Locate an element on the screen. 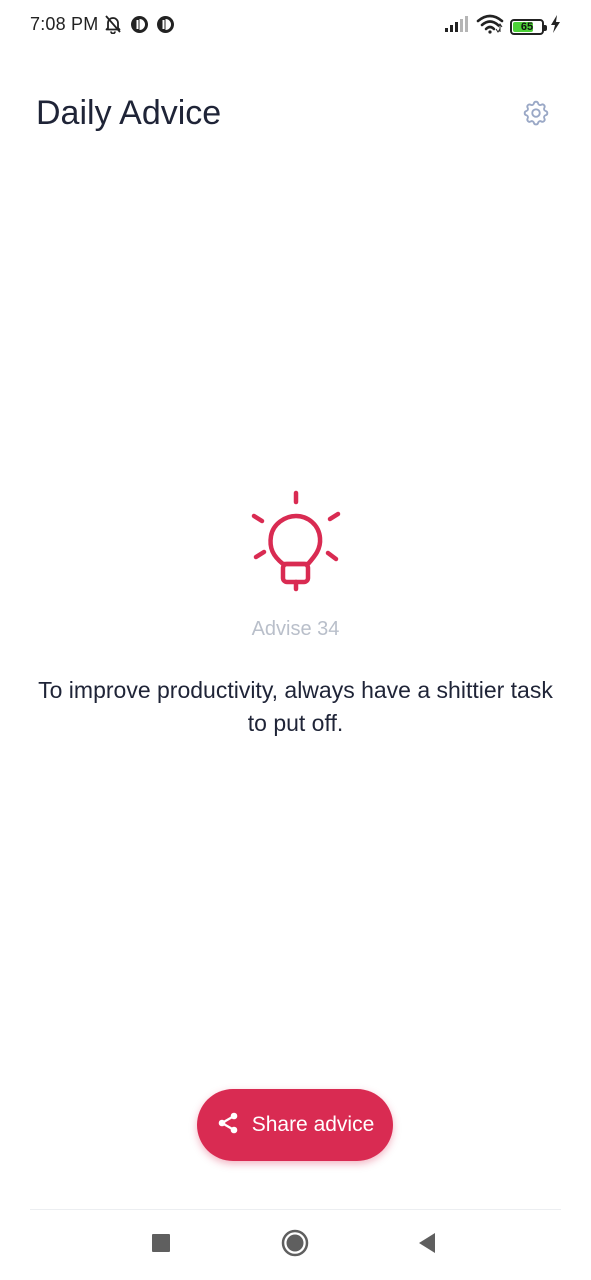 The image size is (591, 1280). battery-icon: 65 is located at coordinates (528, 26).